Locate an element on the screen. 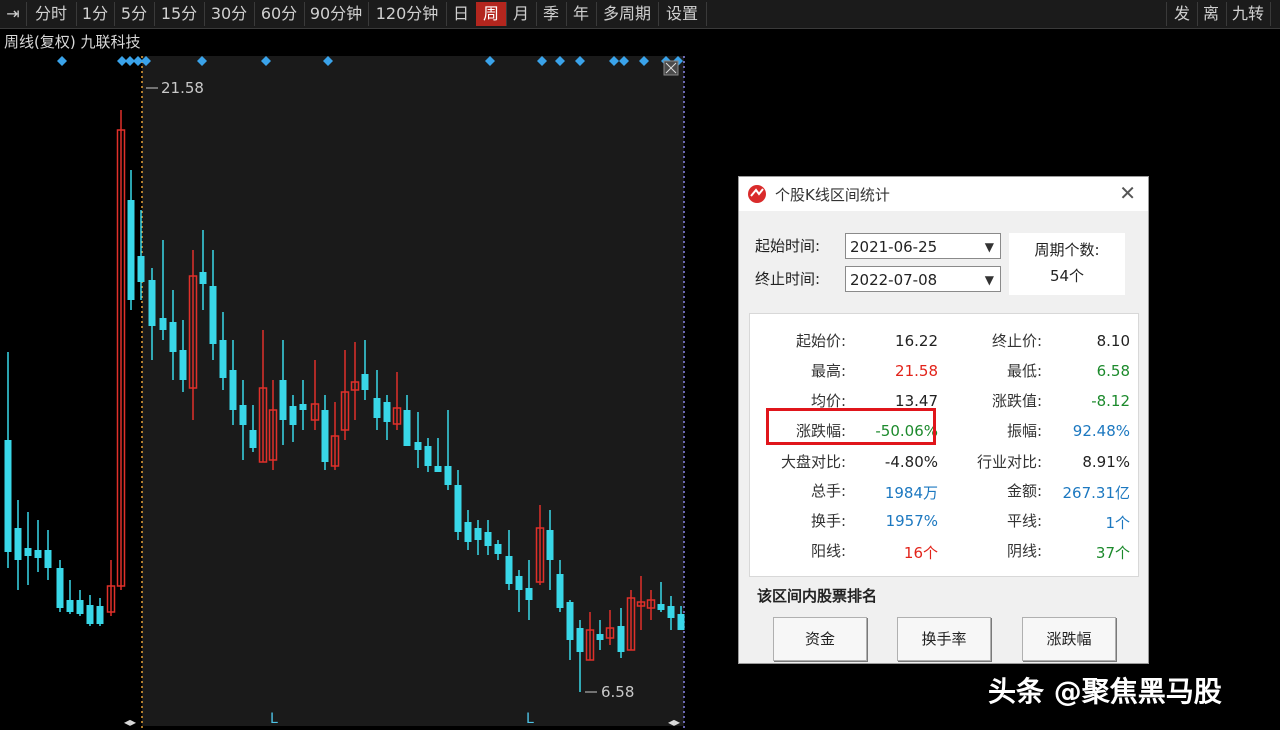 The image size is (1280, 730). app-logo-icon is located at coordinates (757, 194).